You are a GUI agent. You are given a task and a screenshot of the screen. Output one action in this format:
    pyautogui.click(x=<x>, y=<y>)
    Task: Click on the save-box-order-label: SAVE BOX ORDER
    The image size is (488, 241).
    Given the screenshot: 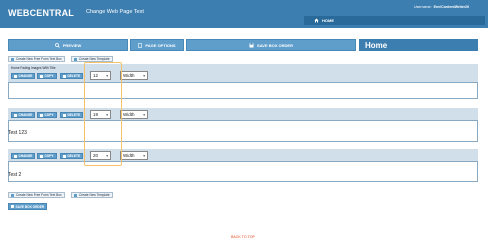 What is the action you would take?
    pyautogui.click(x=275, y=45)
    